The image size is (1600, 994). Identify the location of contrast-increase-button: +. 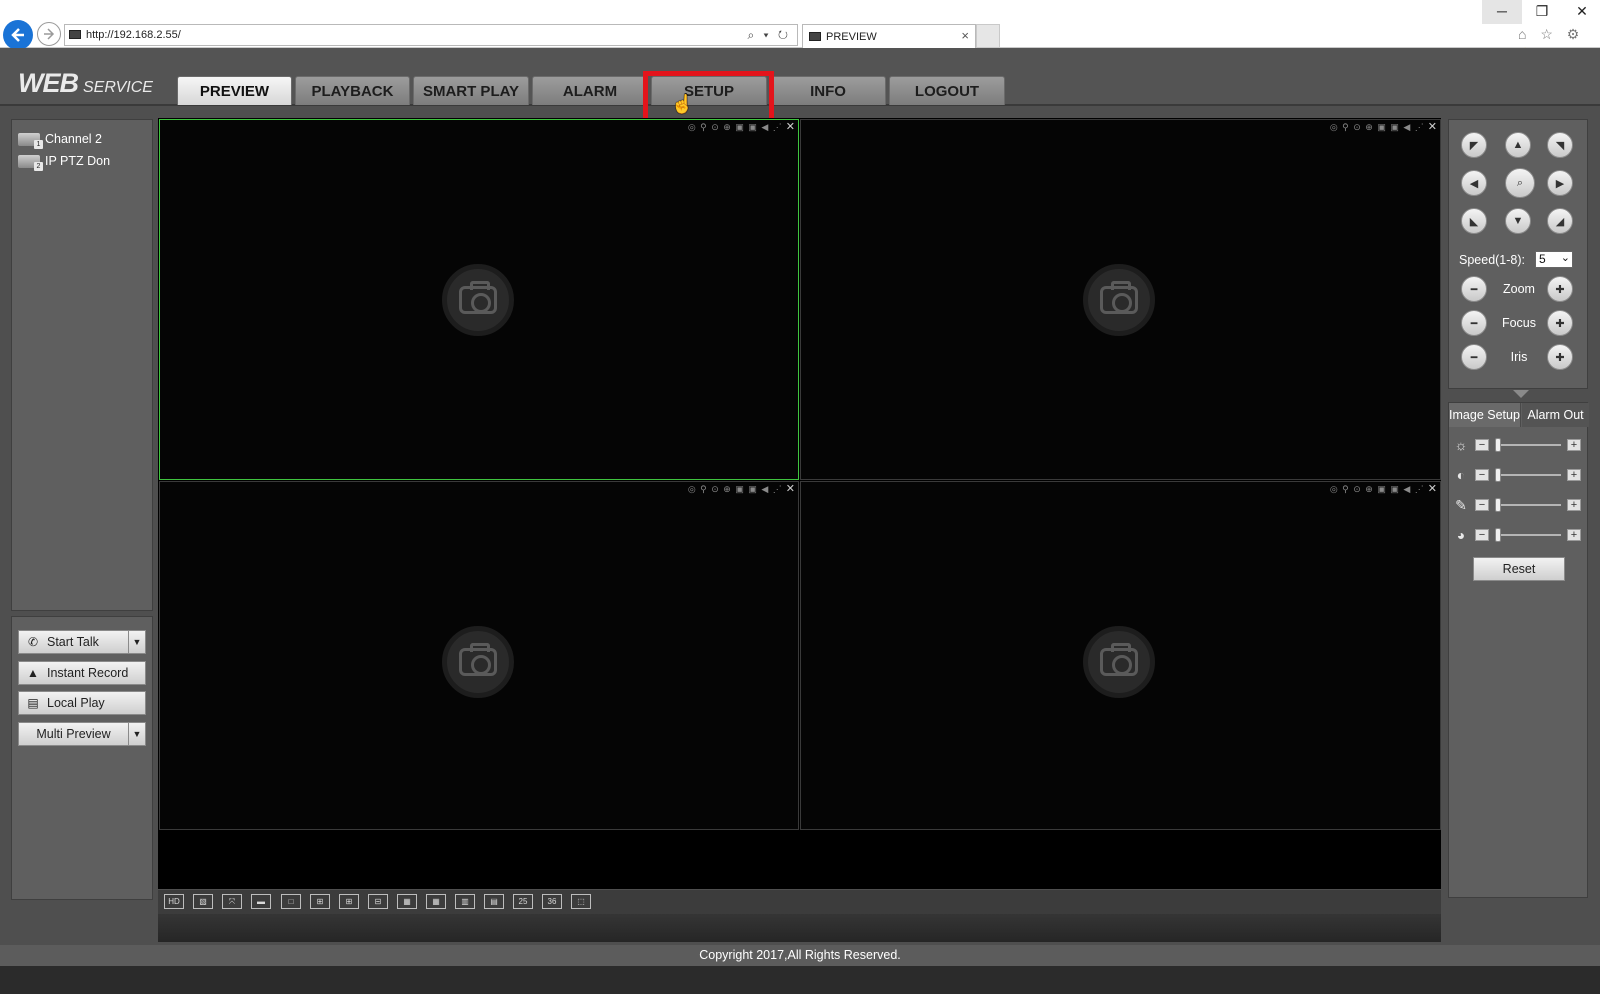
(1574, 475).